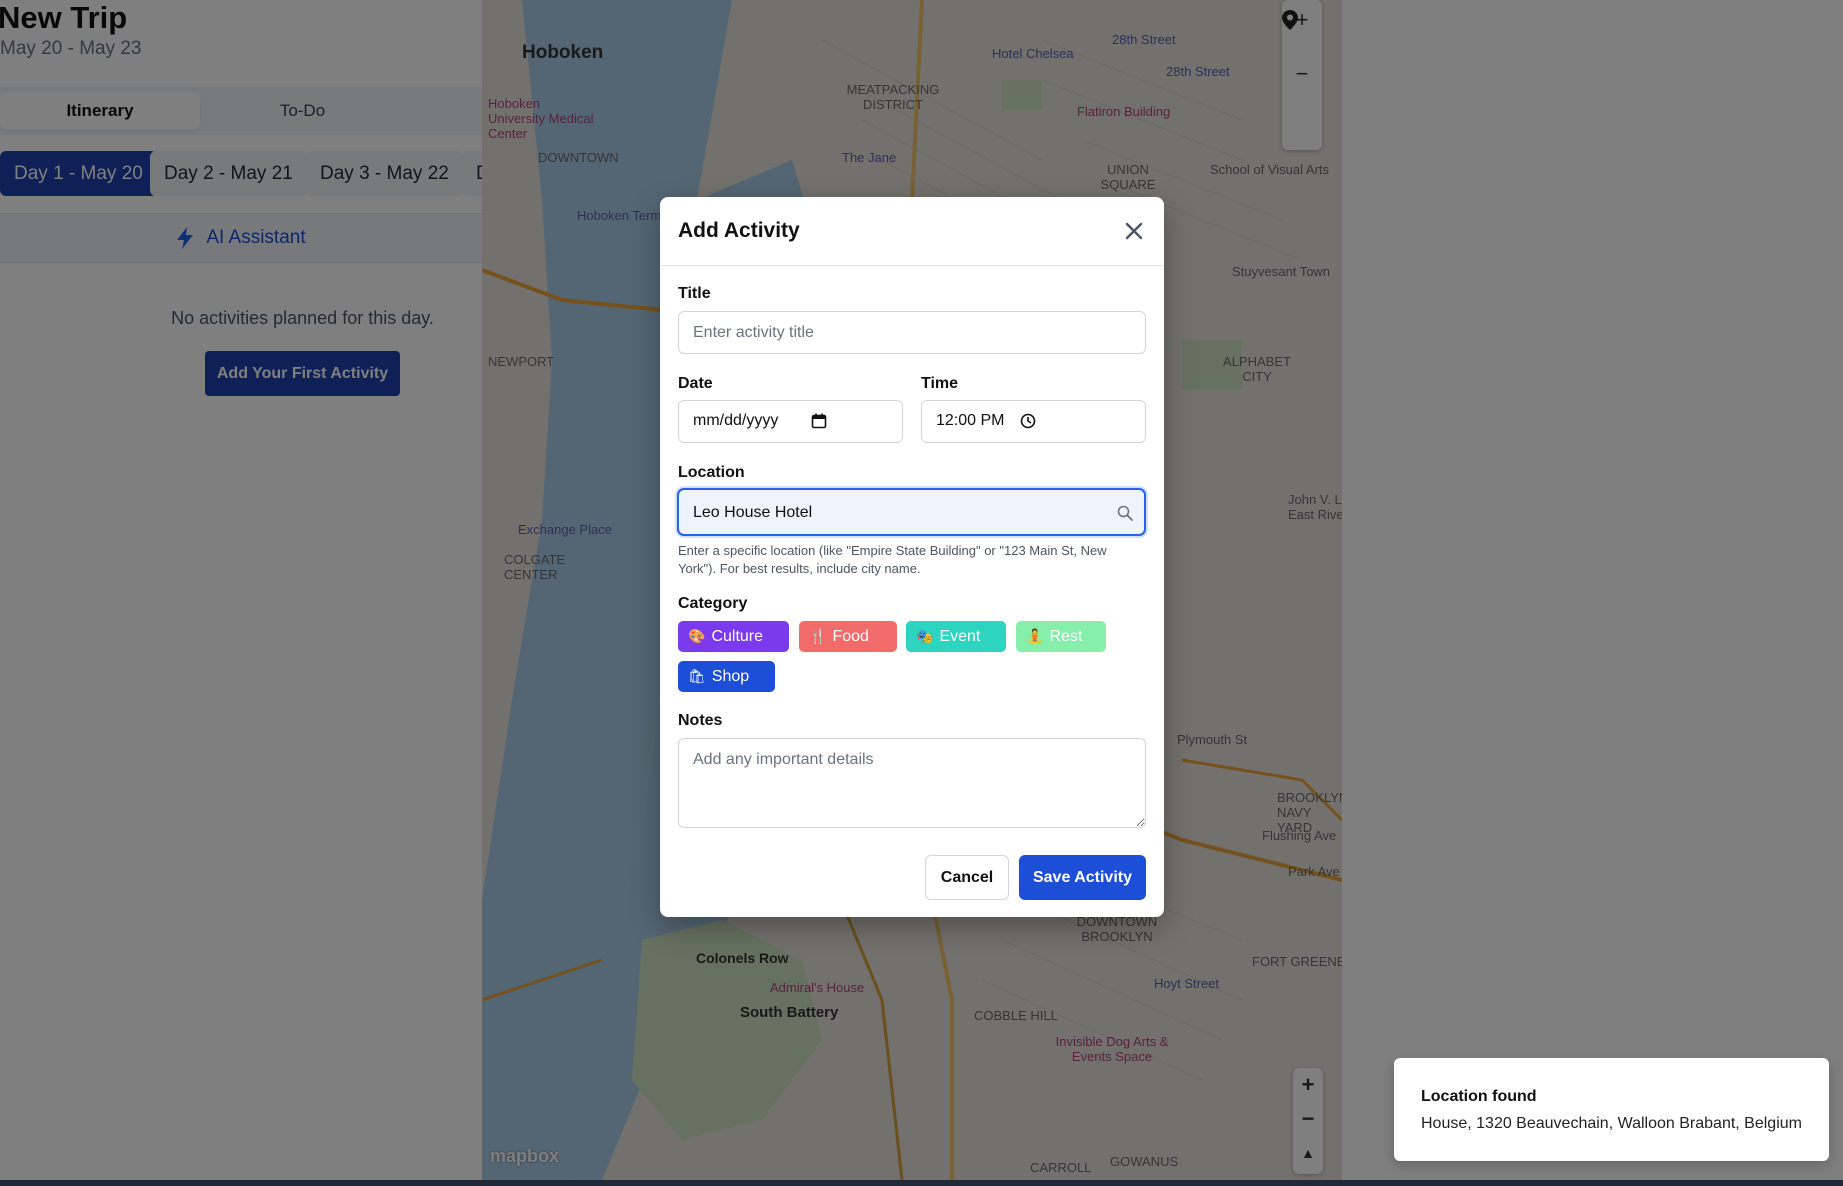 The height and width of the screenshot is (1186, 1843). I want to click on category-label: Category, so click(713, 603).